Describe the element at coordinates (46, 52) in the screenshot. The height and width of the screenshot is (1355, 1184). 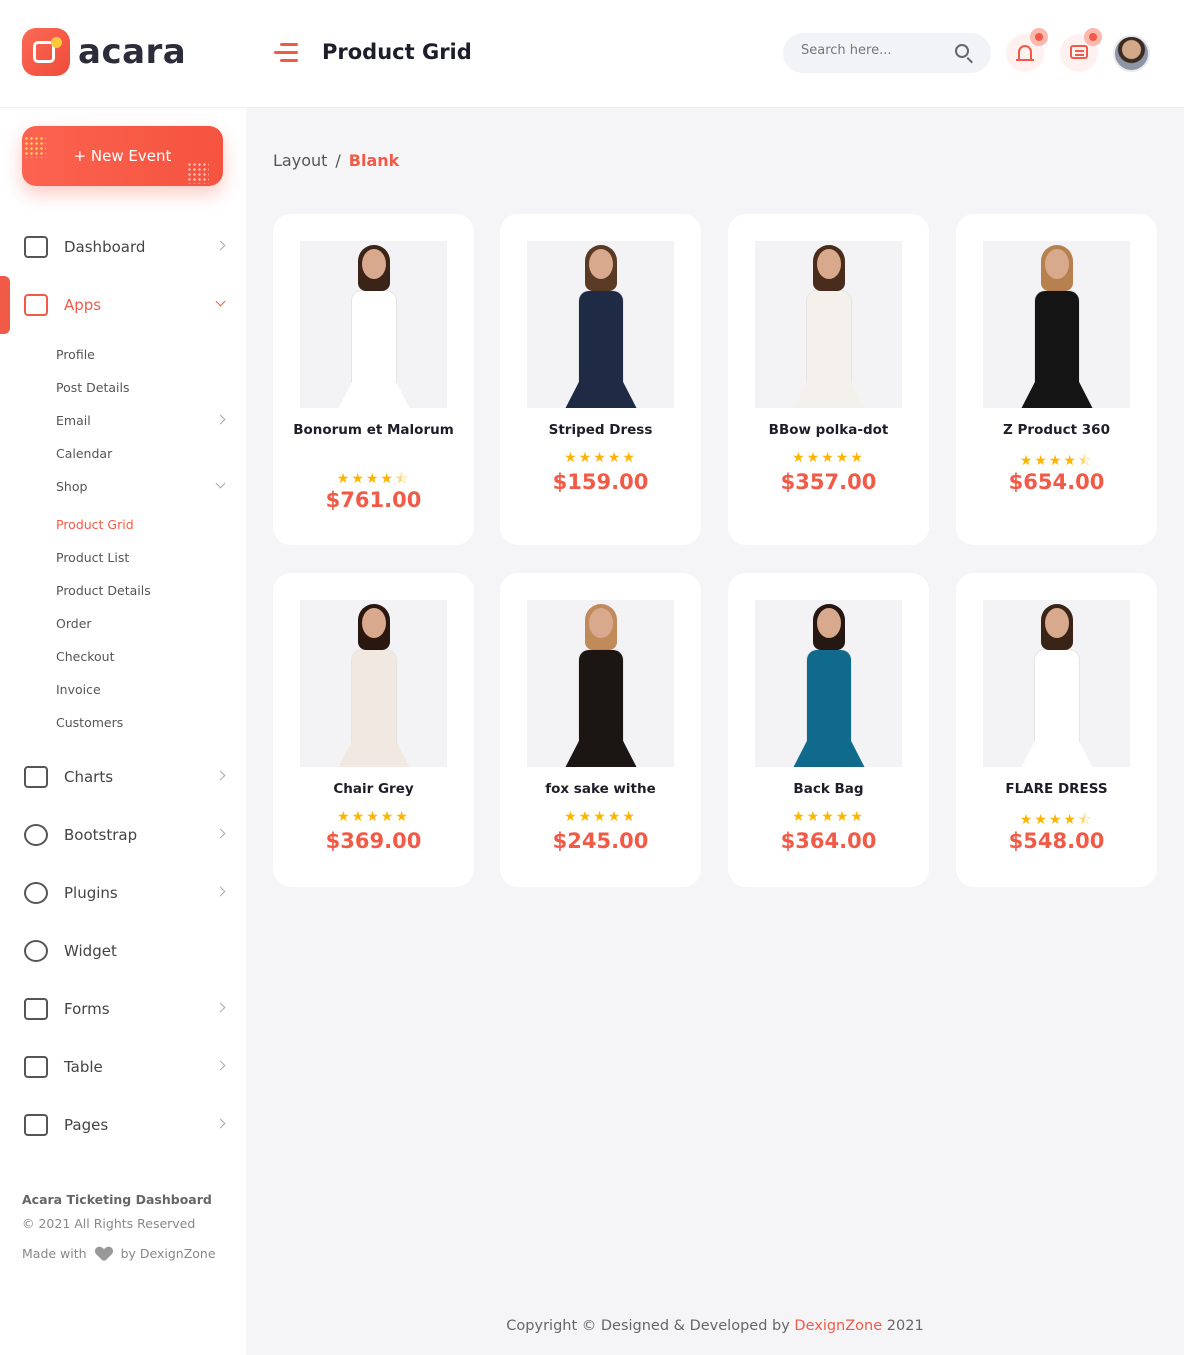
I see `logo-calendar-icon` at that location.